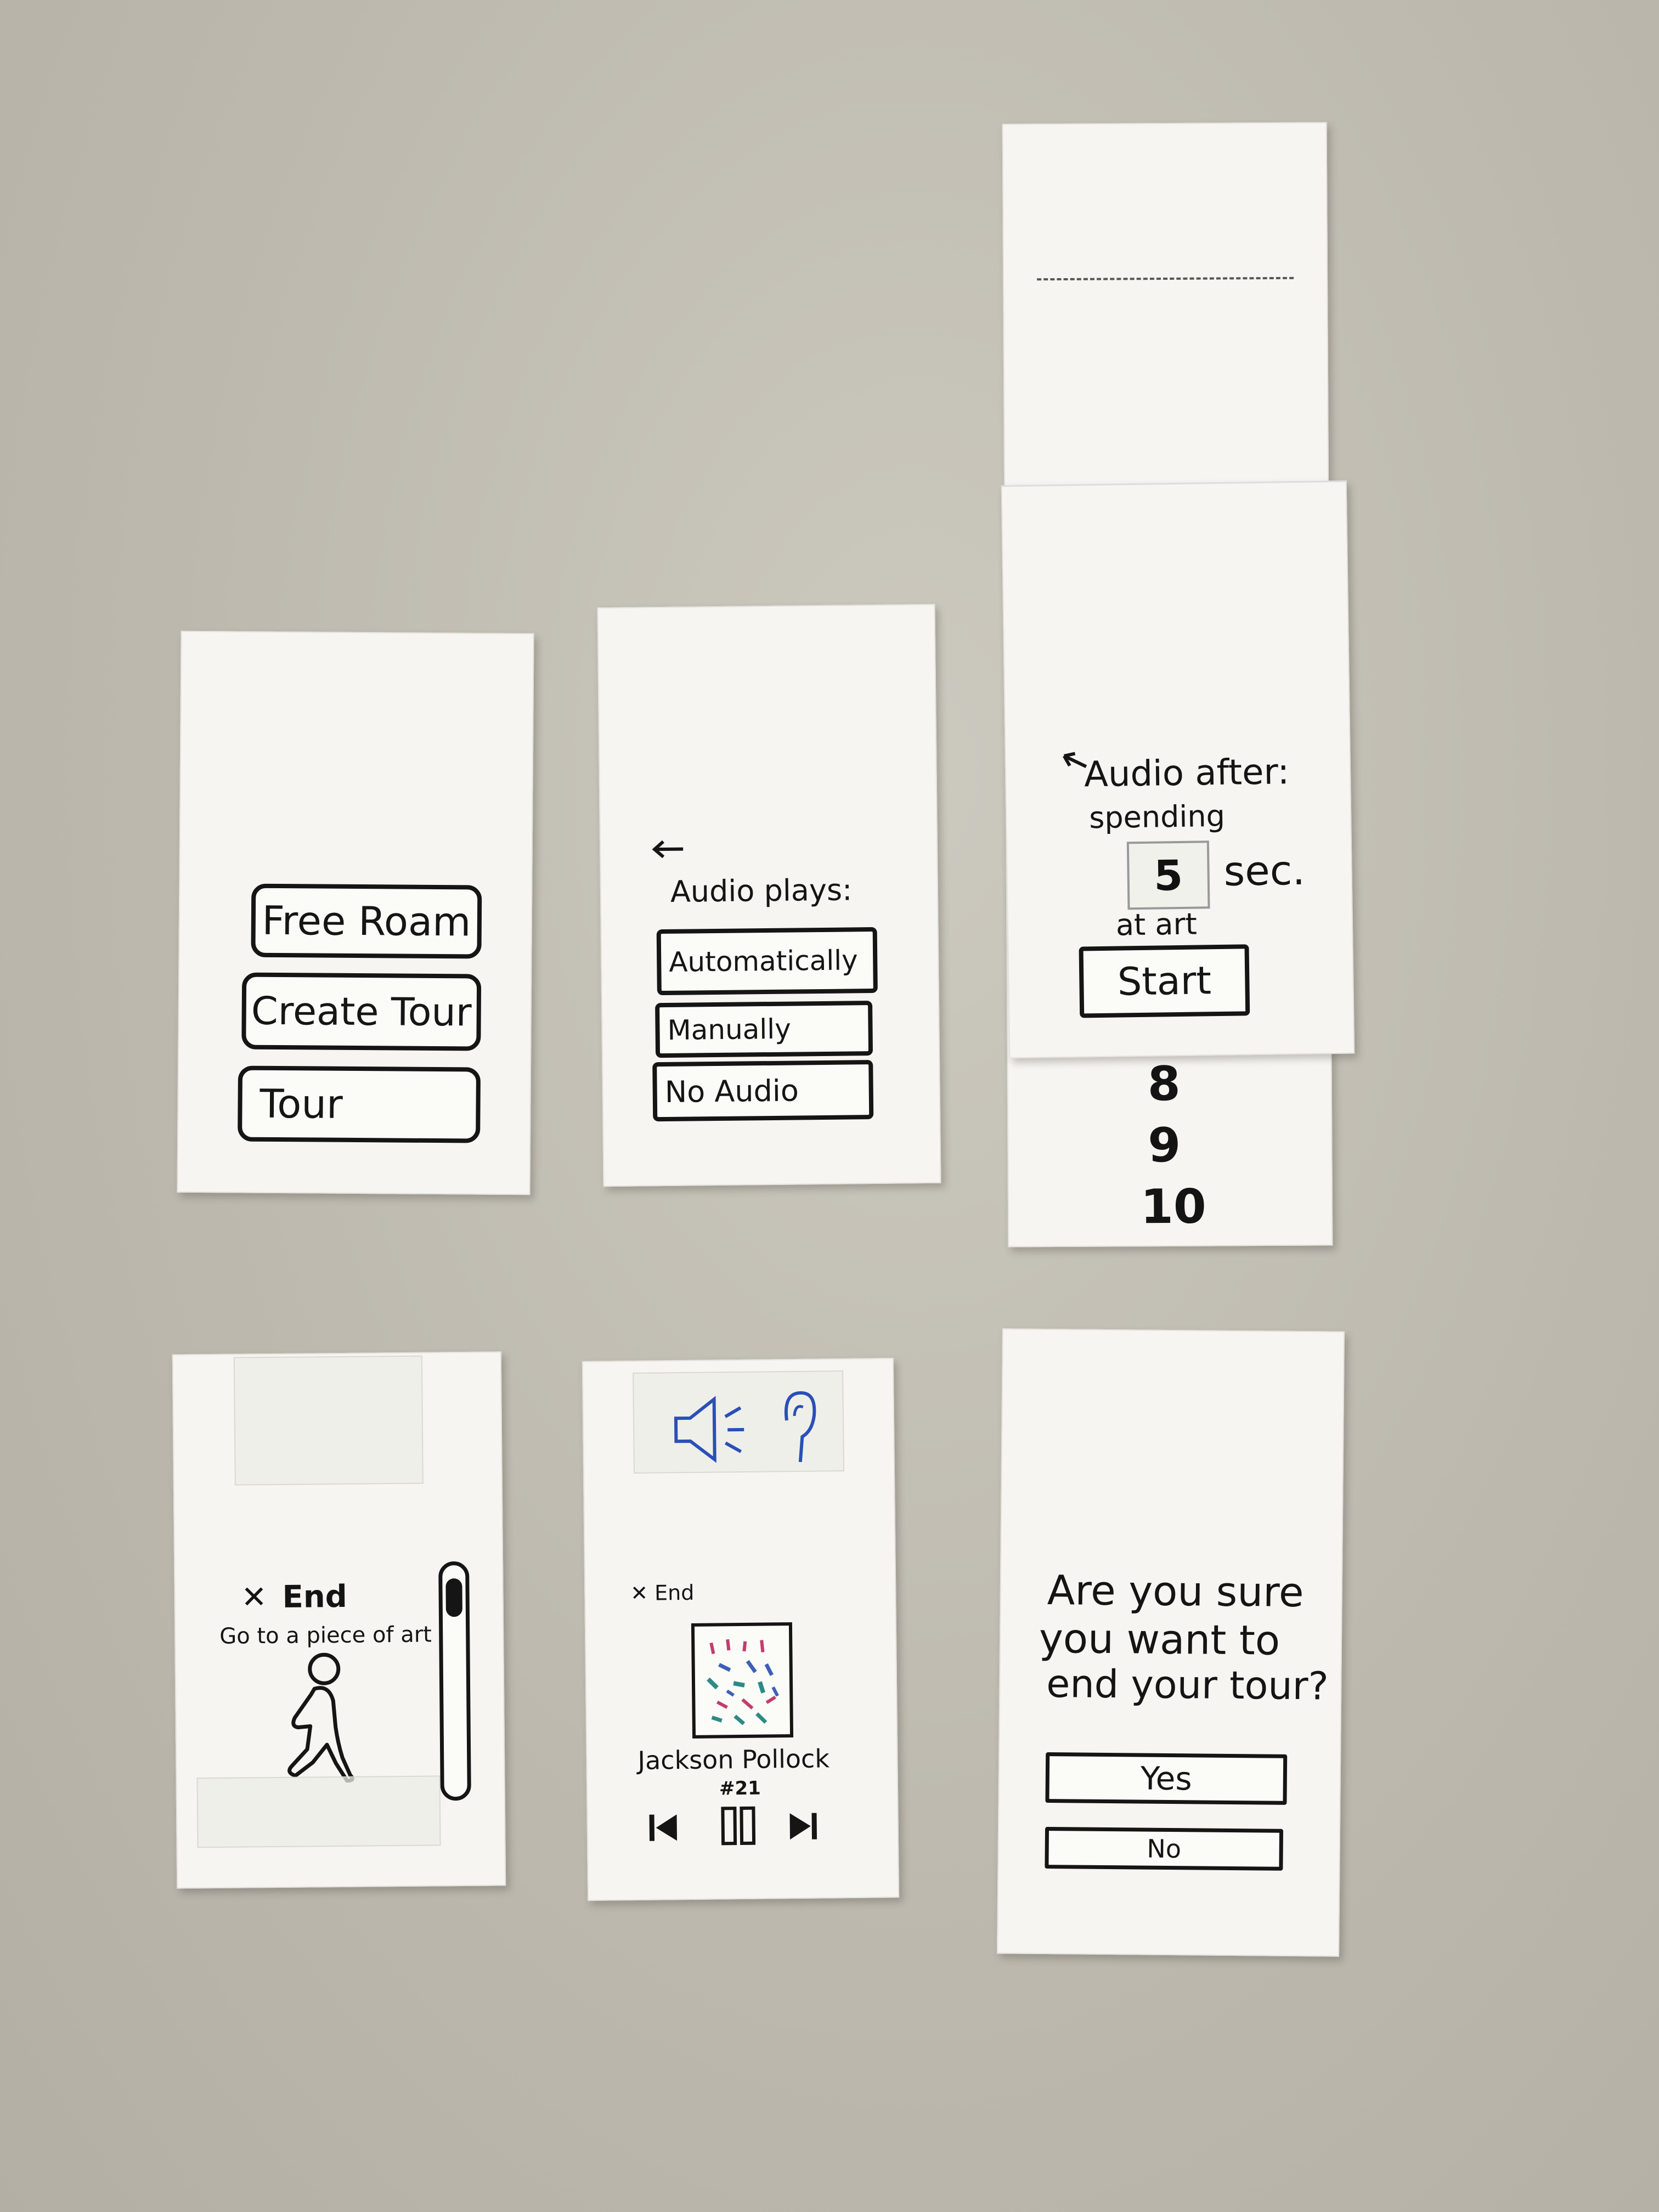  Describe the element at coordinates (1166, 1778) in the screenshot. I see `yes-button: Yes` at that location.